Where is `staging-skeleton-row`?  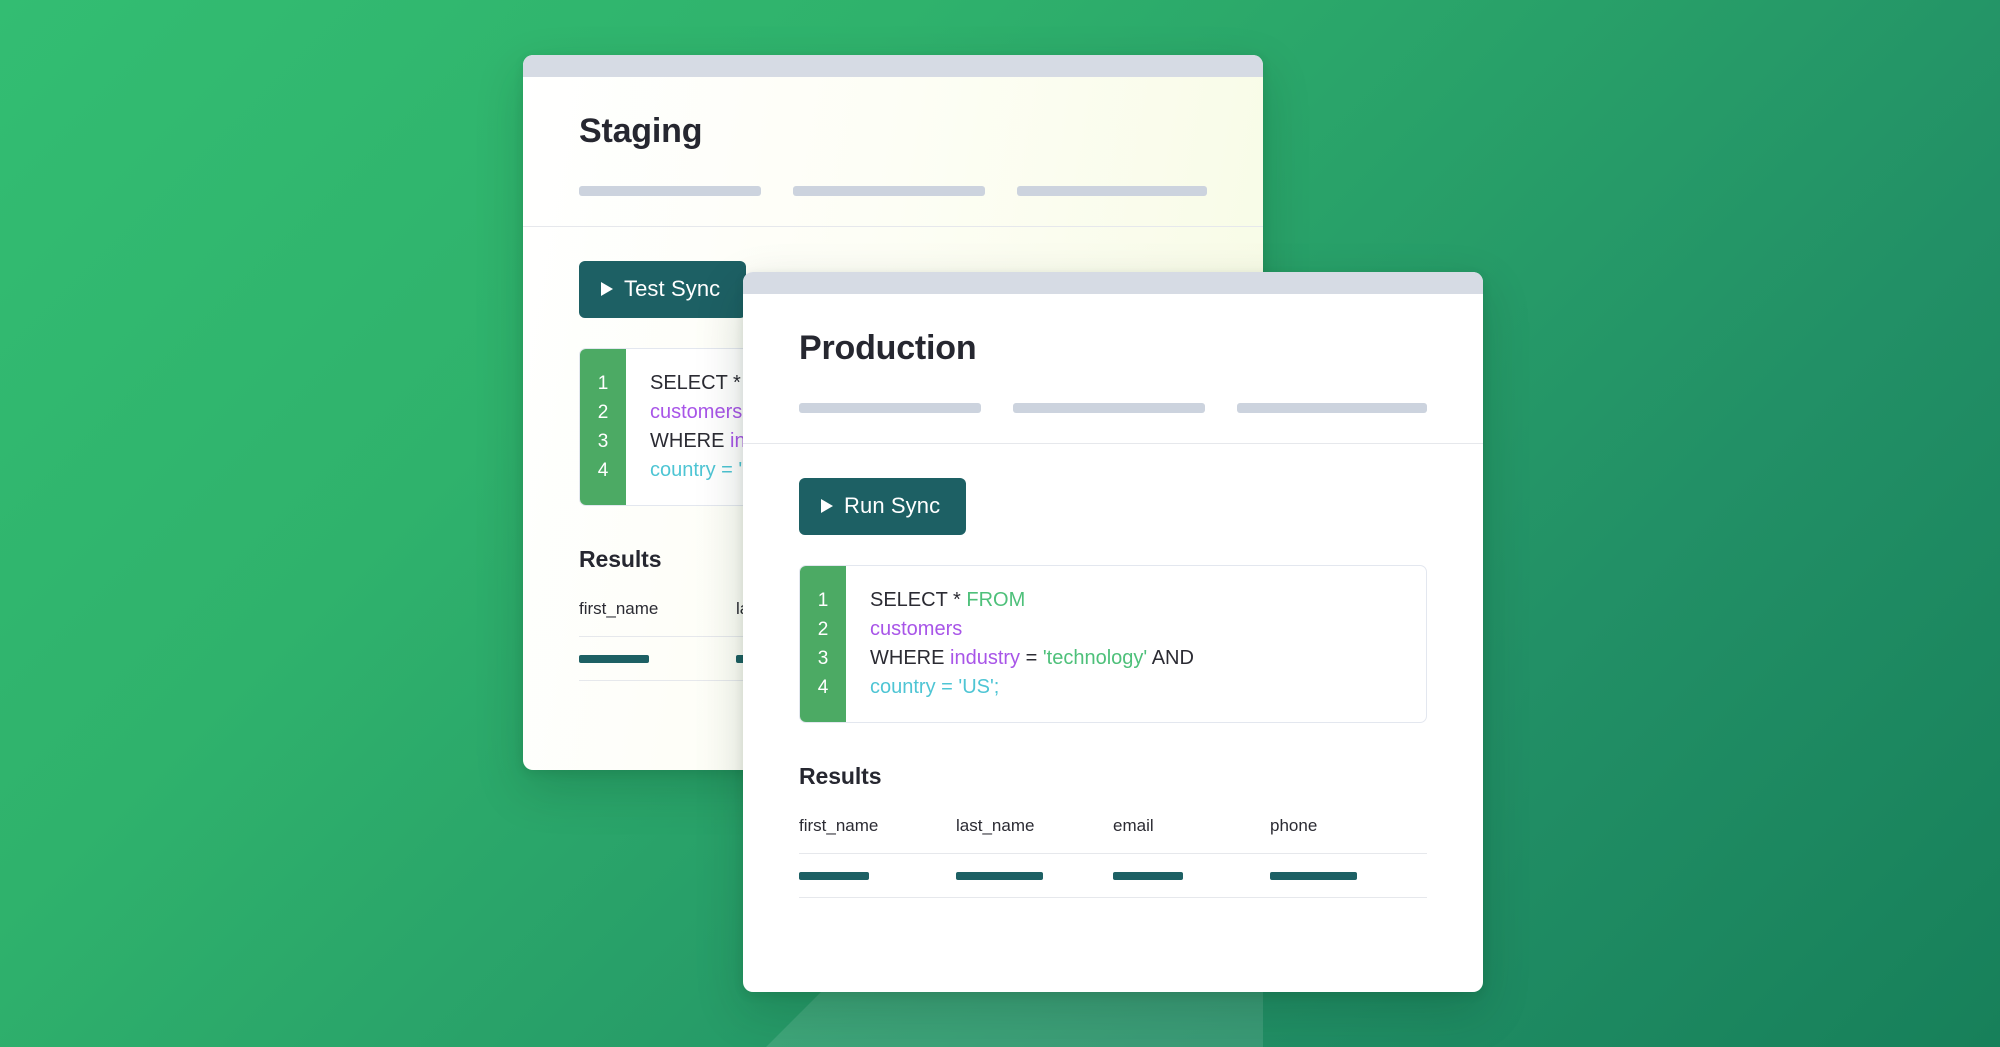
staging-skeleton-row is located at coordinates (893, 191).